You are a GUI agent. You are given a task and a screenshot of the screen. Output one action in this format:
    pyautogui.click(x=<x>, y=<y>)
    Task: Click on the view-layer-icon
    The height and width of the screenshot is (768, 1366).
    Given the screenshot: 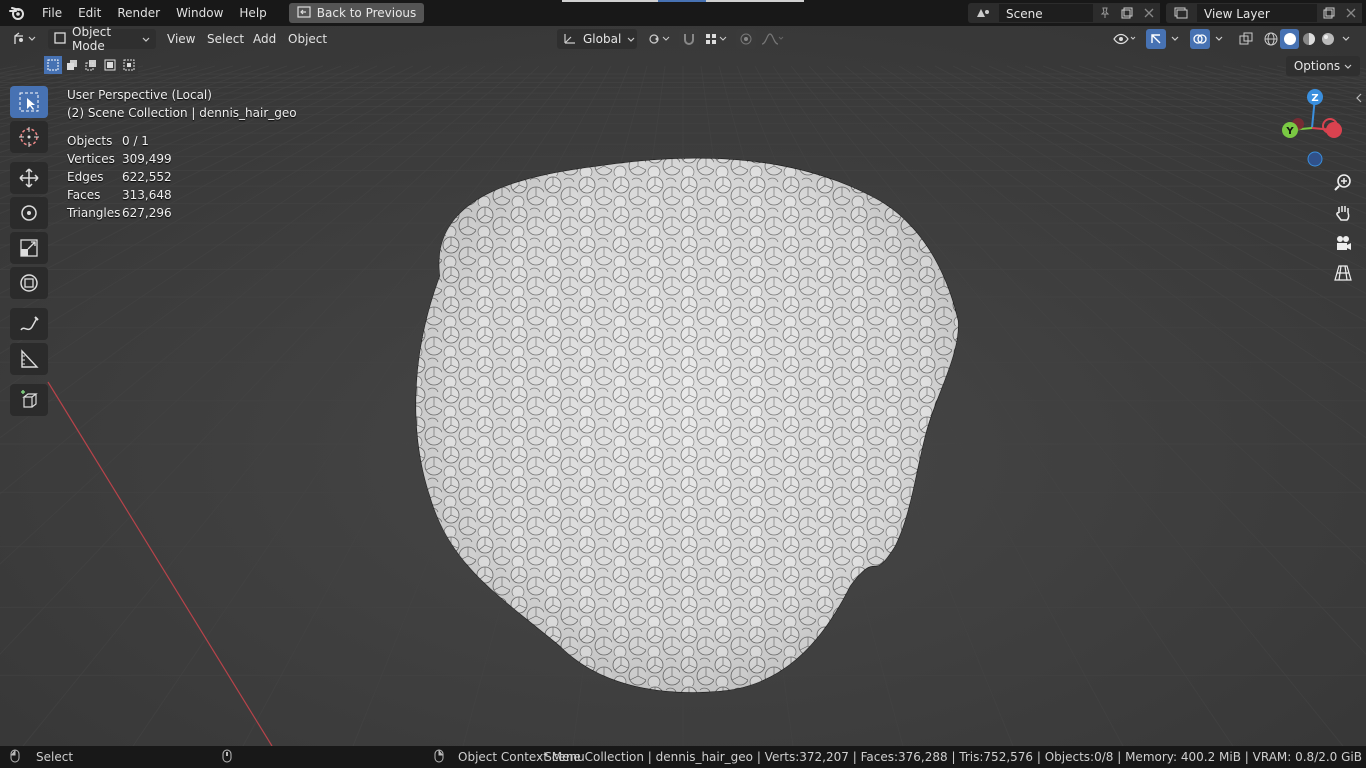 What is the action you would take?
    pyautogui.click(x=1181, y=13)
    